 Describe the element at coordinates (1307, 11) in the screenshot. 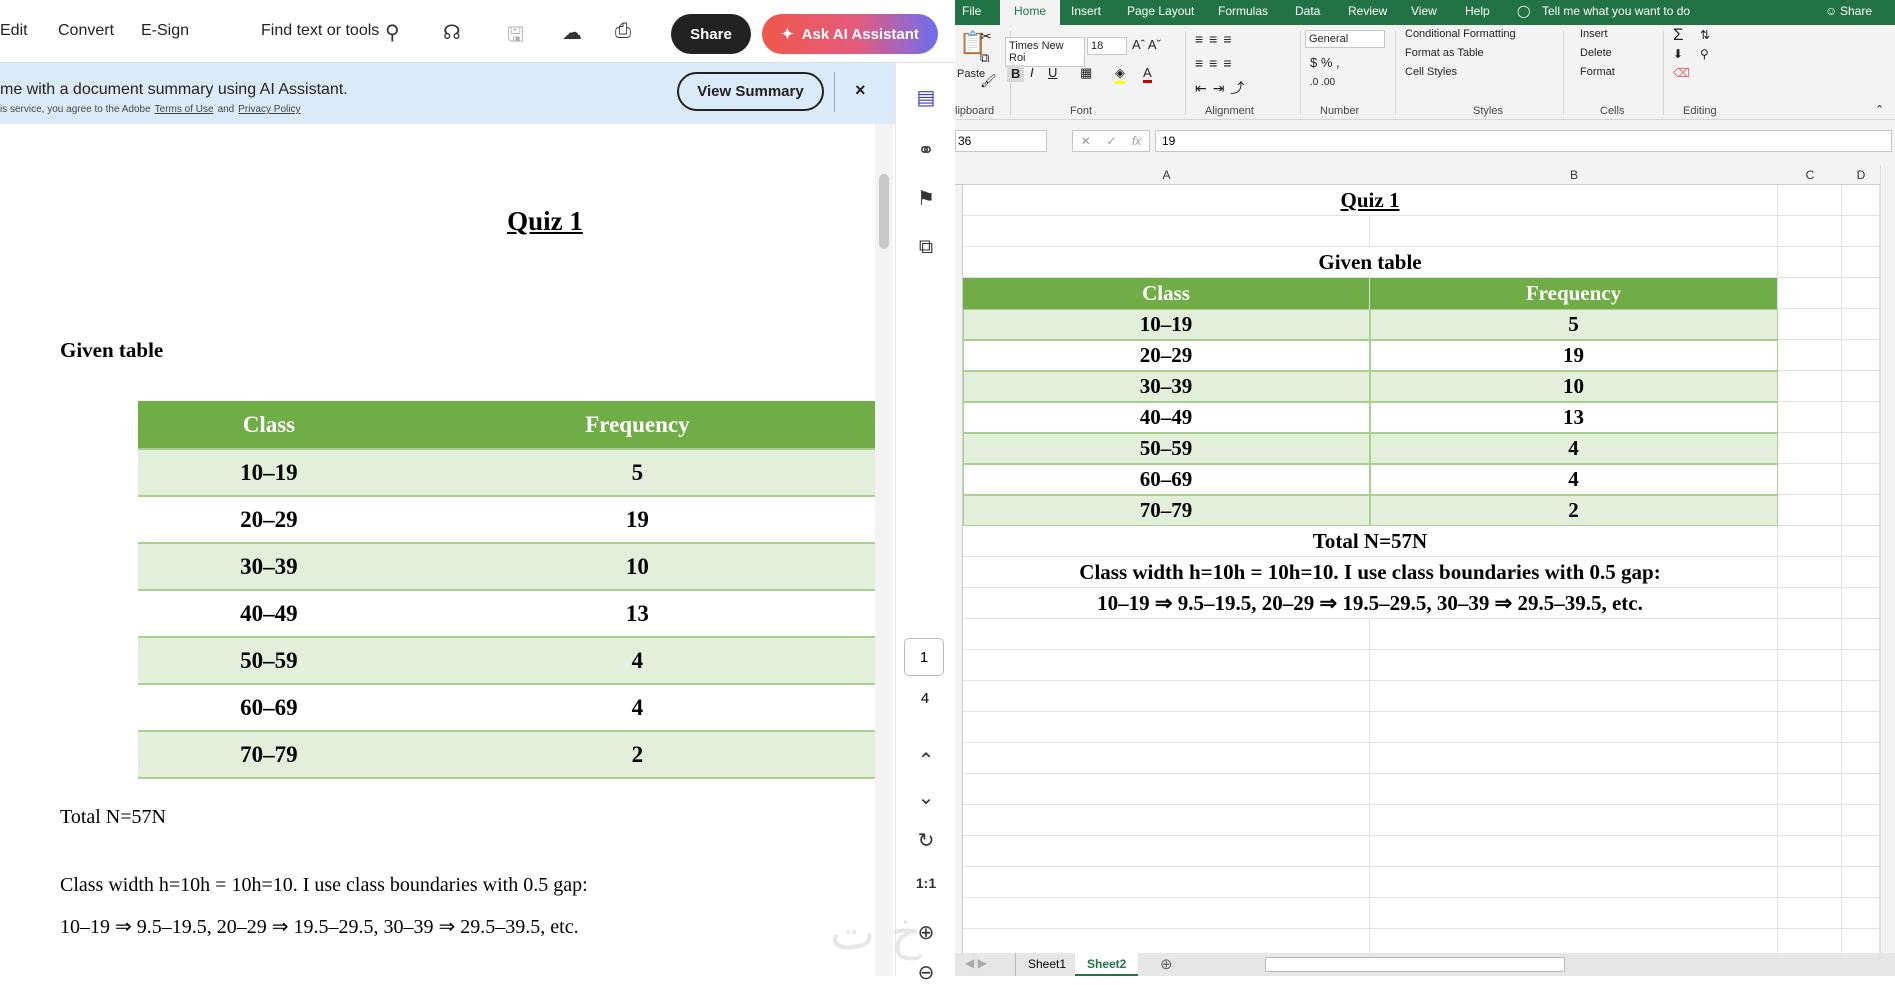

I see `tab-data: Data` at that location.